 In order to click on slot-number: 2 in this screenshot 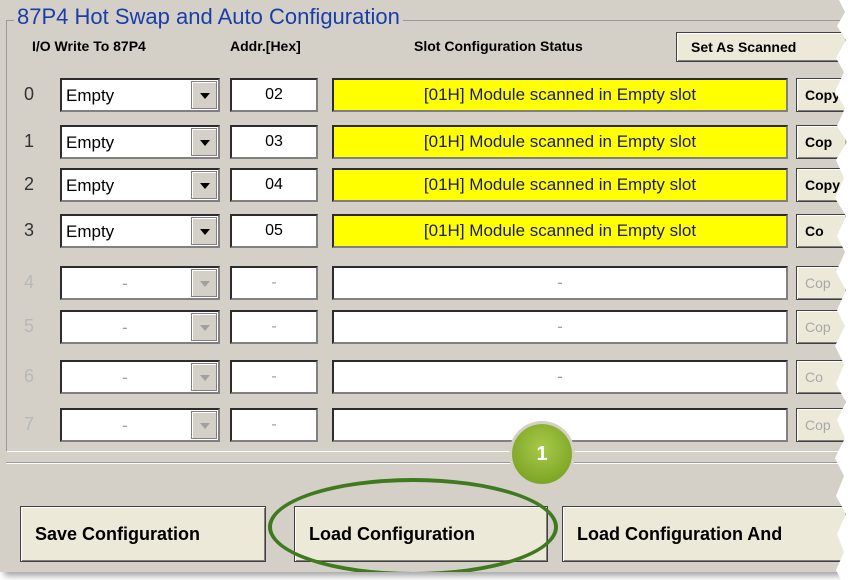, I will do `click(29, 184)`.